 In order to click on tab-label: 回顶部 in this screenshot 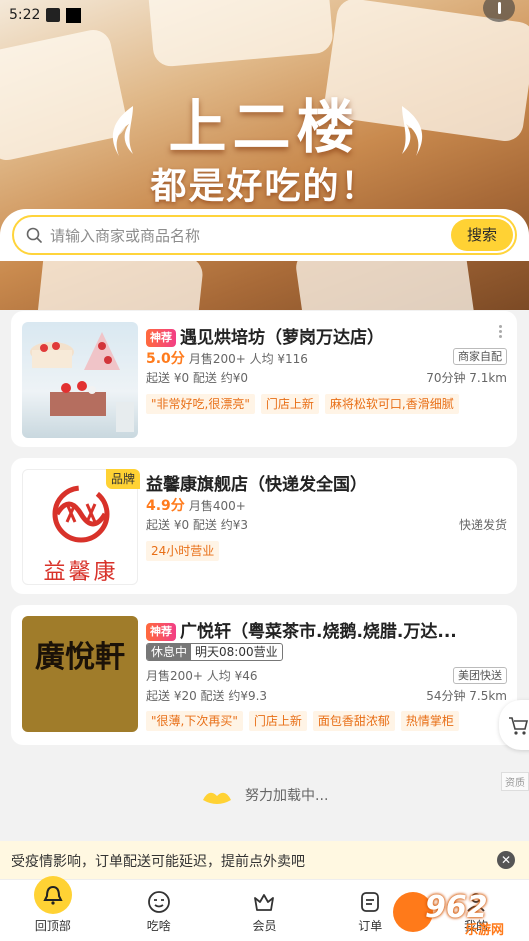, I will do `click(52, 926)`.